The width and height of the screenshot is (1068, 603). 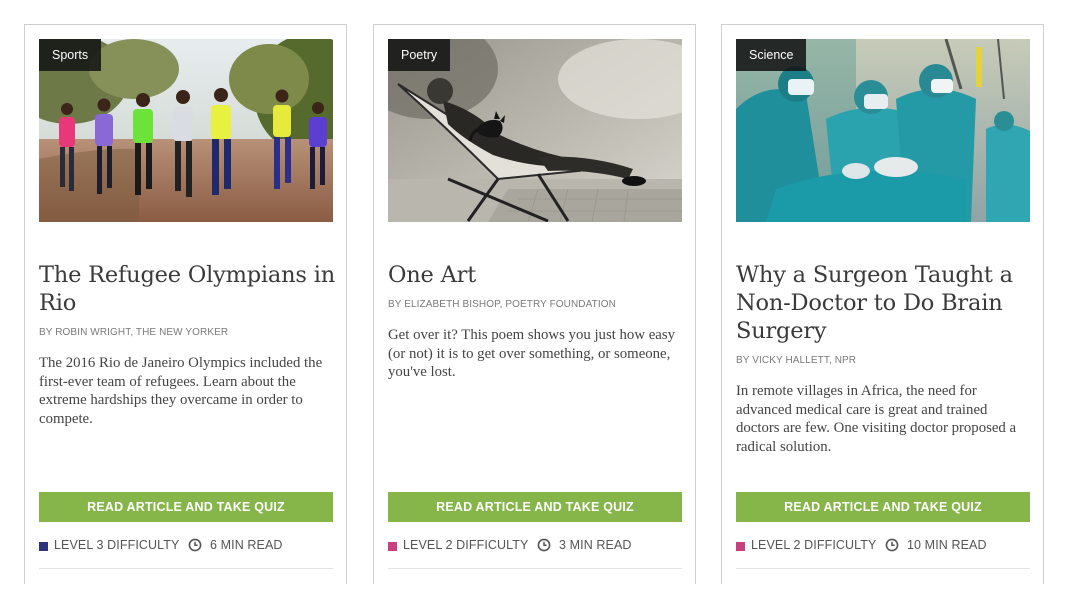 I want to click on article-byline: BY ELIZABETH BISHOP, POETRY FOUNDATION, so click(x=502, y=304).